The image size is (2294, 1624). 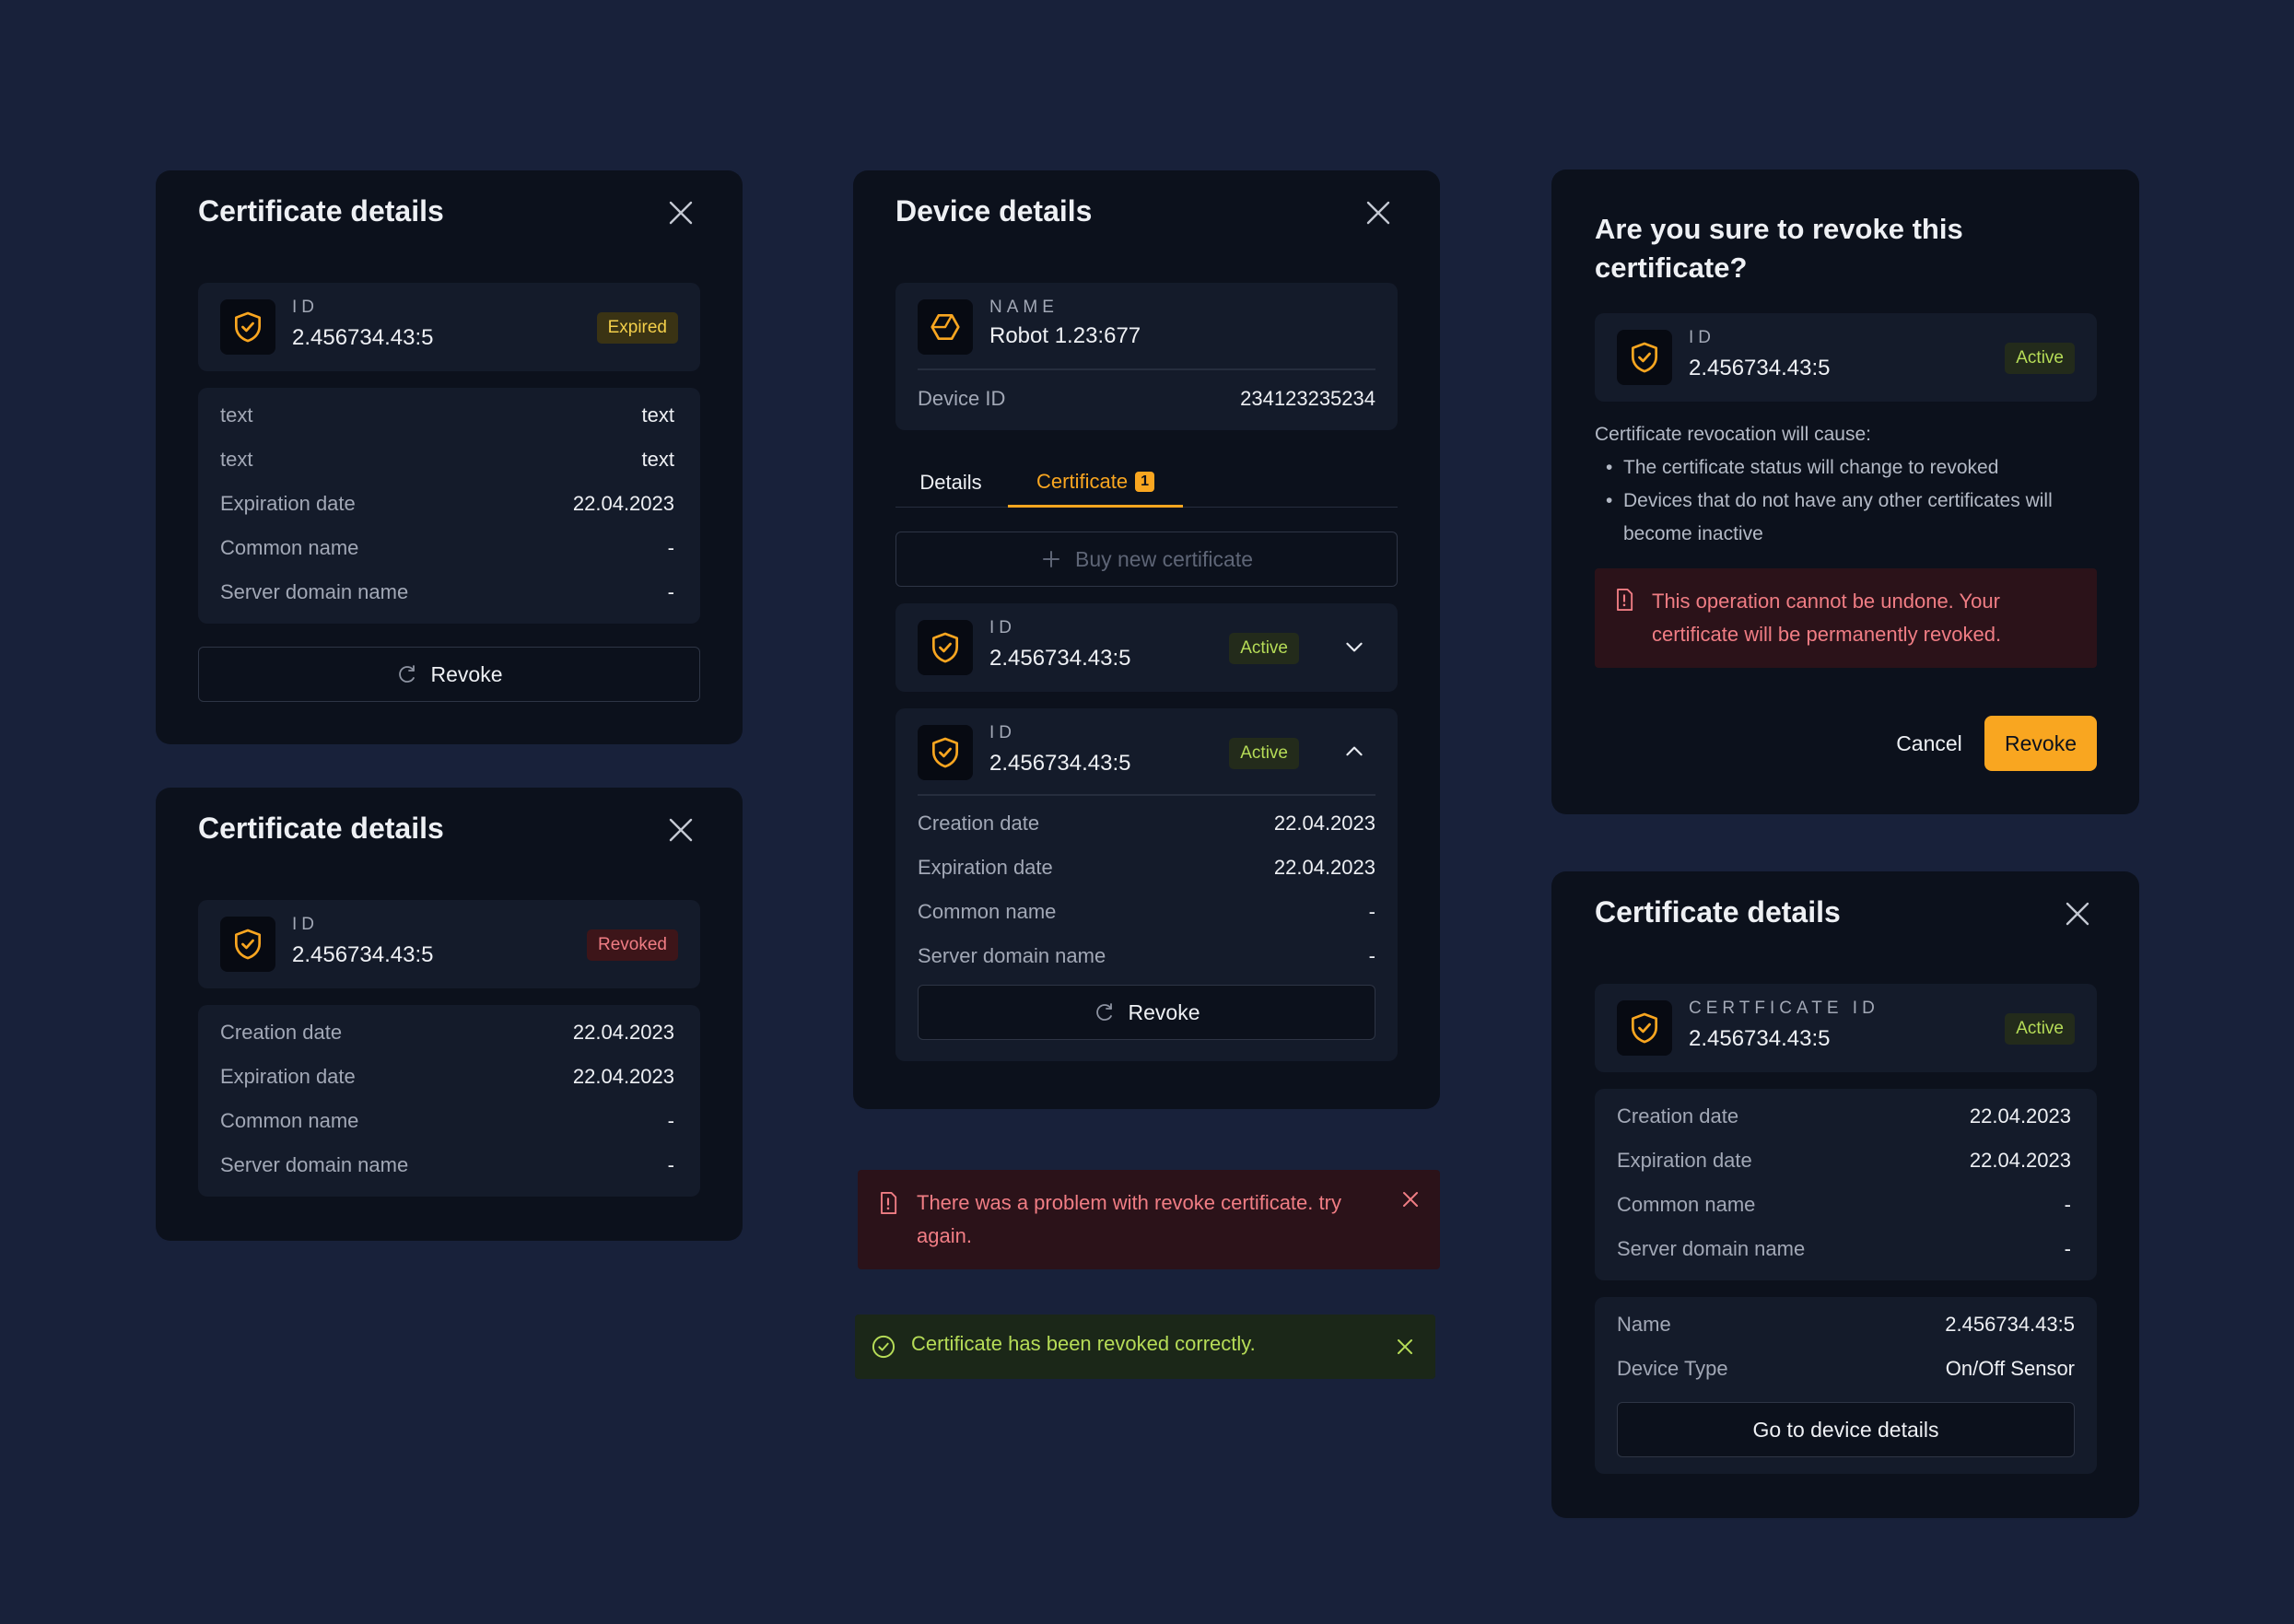 What do you see at coordinates (1146, 399) in the screenshot?
I see `device-id-row: Device ID 234123235234` at bounding box center [1146, 399].